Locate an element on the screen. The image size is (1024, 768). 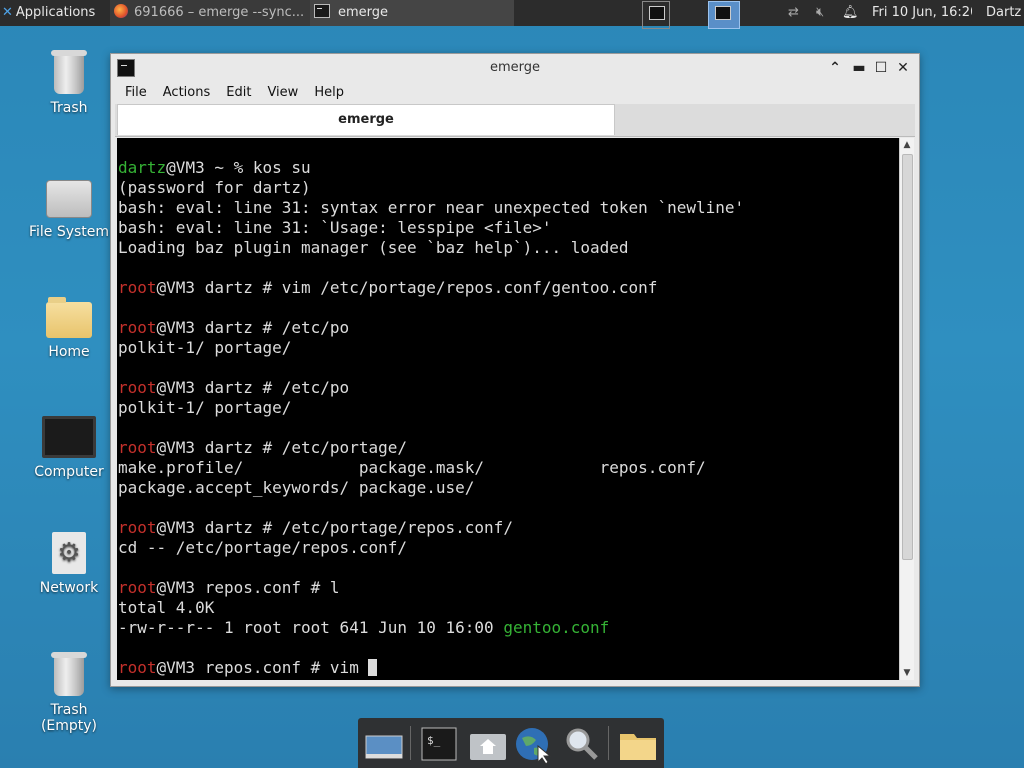
menu-view: View is located at coordinates (280, 93).